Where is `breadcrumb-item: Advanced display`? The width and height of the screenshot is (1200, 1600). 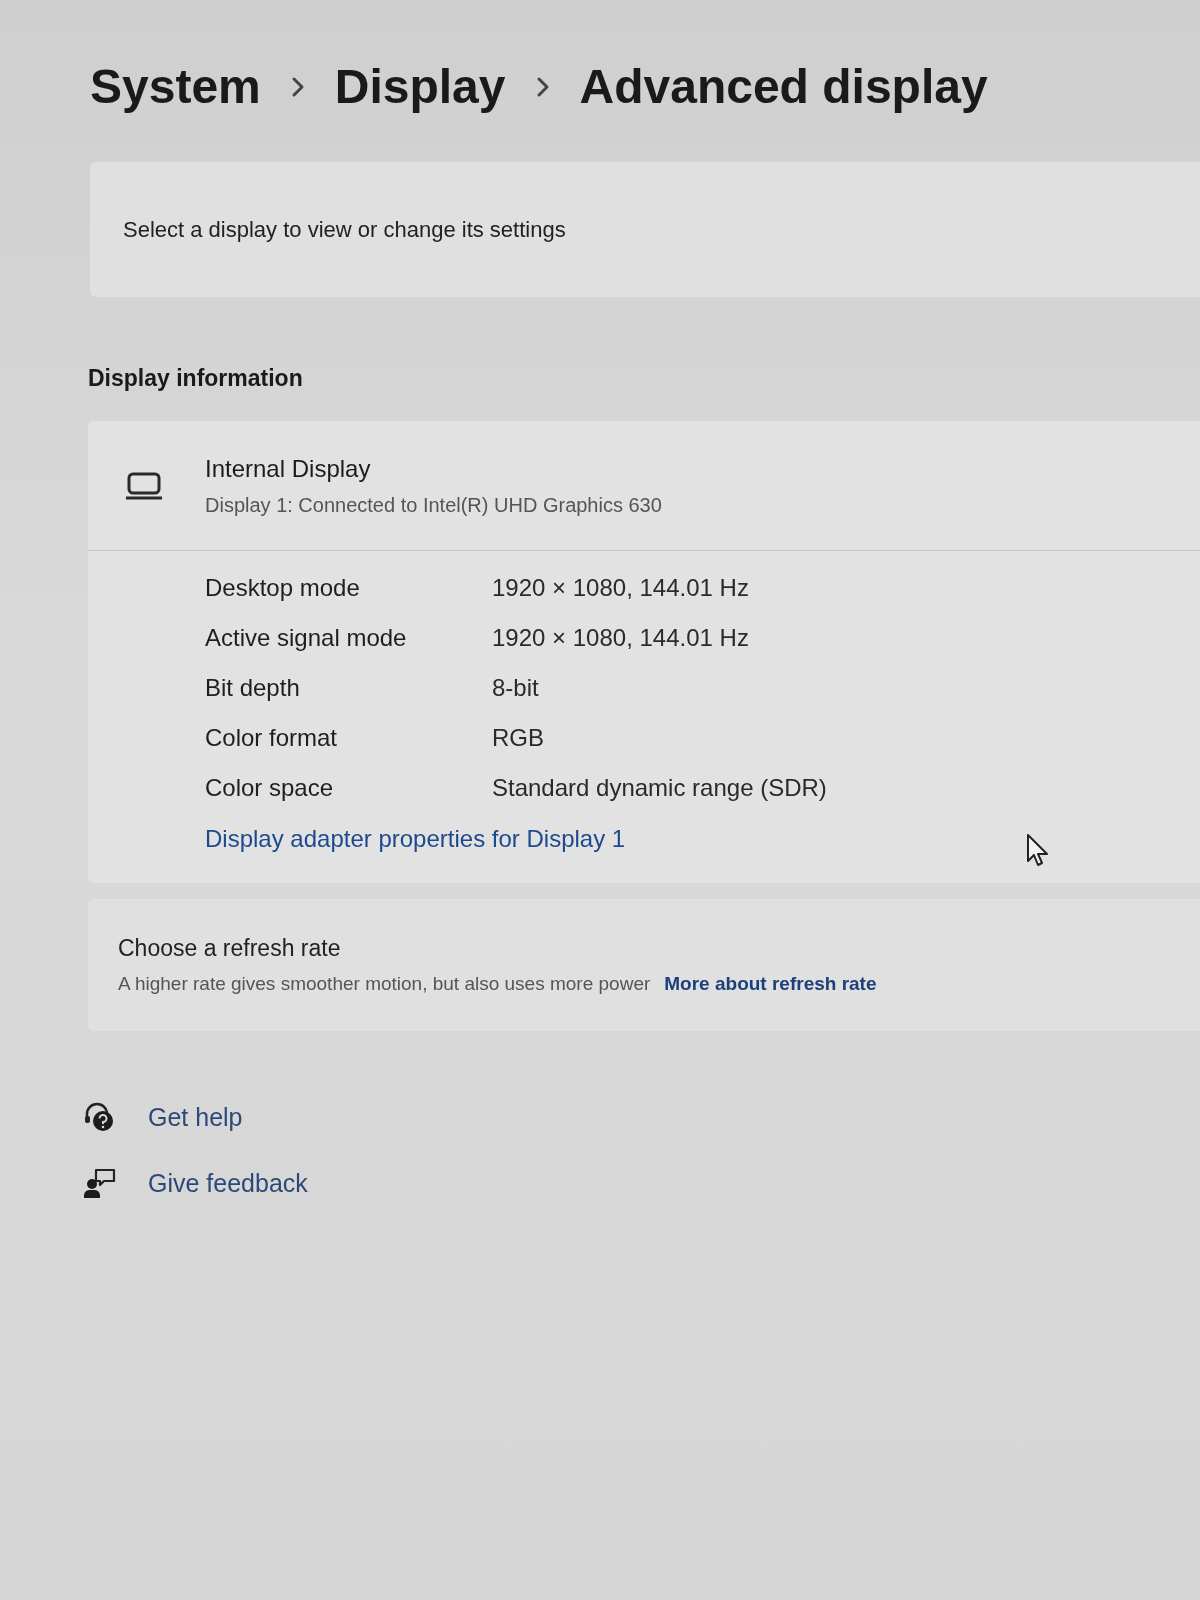 breadcrumb-item: Advanced display is located at coordinates (783, 87).